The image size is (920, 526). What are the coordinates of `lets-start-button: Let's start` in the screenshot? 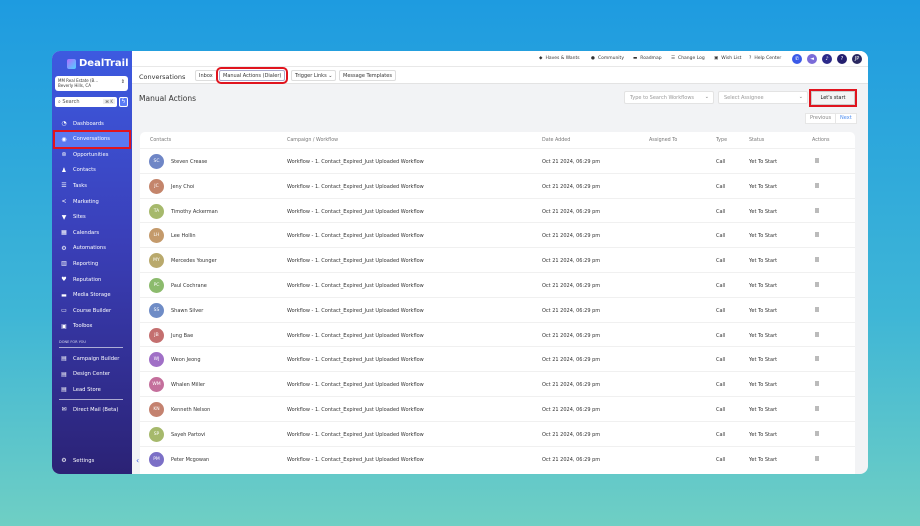 It's located at (833, 98).